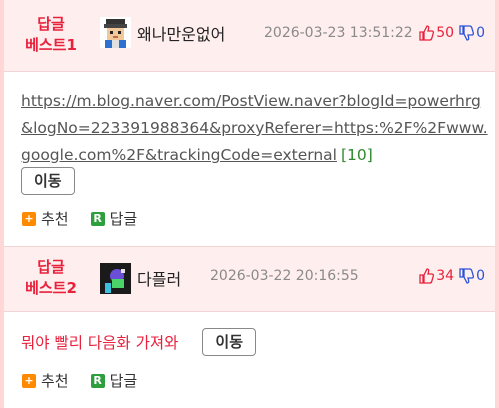  I want to click on upvote-count: 50, so click(445, 33).